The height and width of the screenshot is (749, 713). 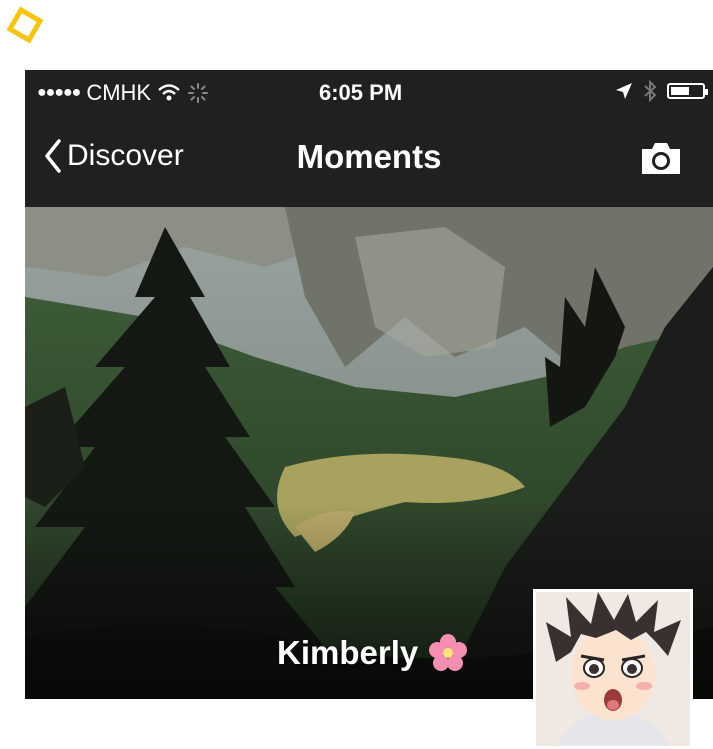 I want to click on location-arrow-icon, so click(x=624, y=91).